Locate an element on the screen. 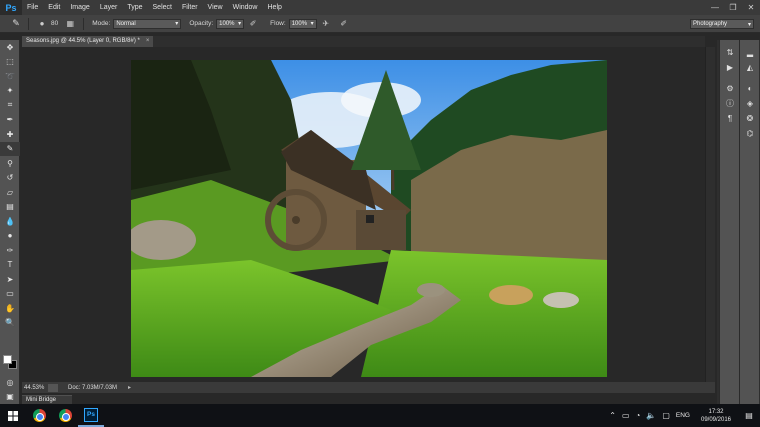  close-icon: × is located at coordinates (148, 41).